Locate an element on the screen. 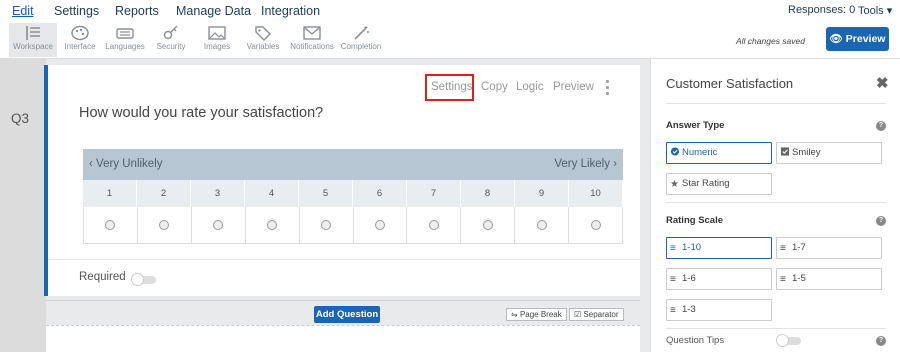 Image resolution: width=900 pixels, height=352 pixels. tool-interface: Interface is located at coordinates (80, 40).